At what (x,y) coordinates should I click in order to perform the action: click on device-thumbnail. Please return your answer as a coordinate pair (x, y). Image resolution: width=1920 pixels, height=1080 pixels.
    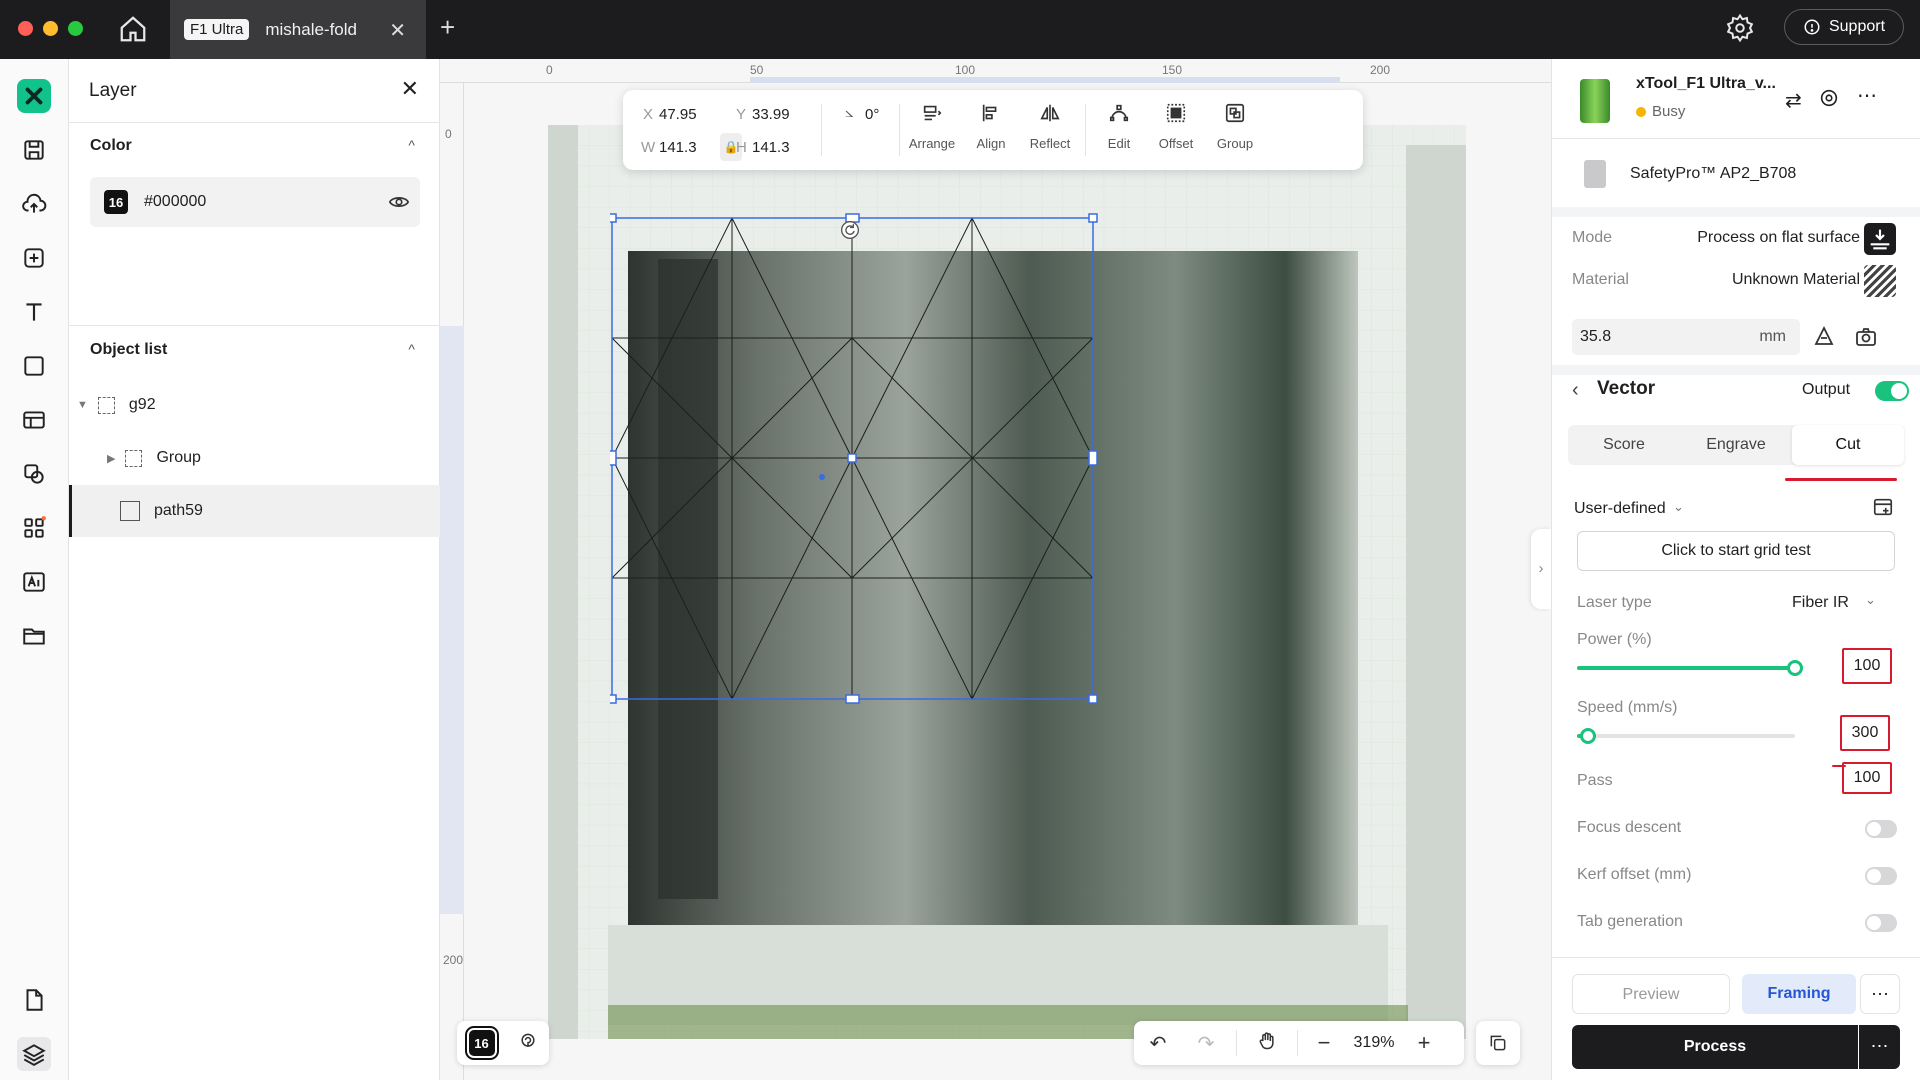
    Looking at the image, I should click on (1595, 101).